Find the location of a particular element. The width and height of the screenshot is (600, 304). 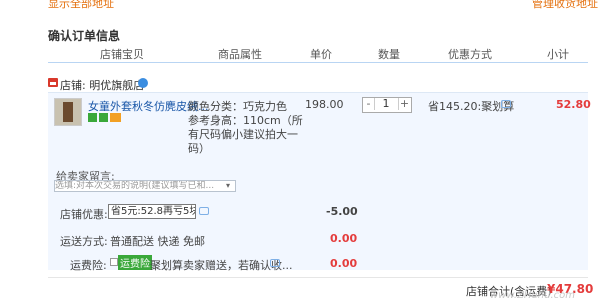

qty-minus-button: - is located at coordinates (369, 104).